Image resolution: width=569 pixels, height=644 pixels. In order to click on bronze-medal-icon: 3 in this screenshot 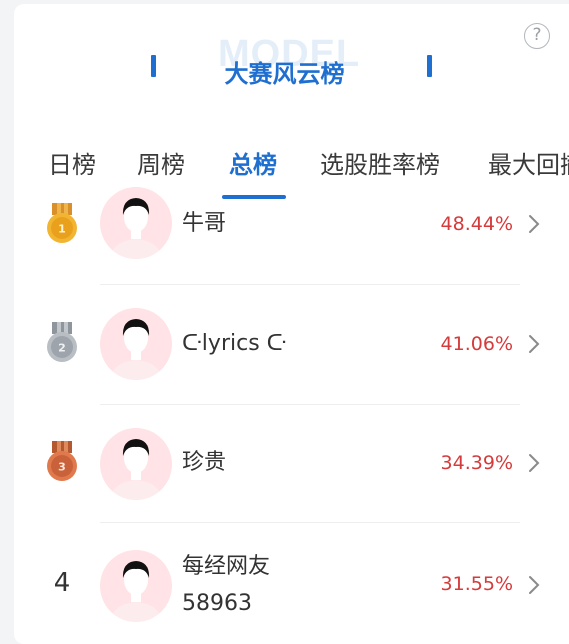, I will do `click(62, 461)`.